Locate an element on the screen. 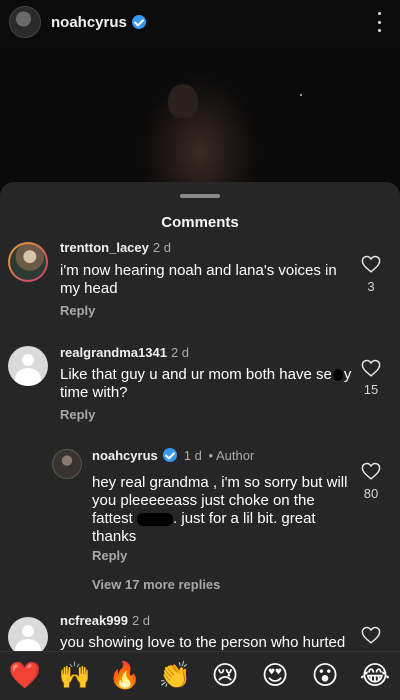 The height and width of the screenshot is (700, 400). like-count: 15 is located at coordinates (371, 389).